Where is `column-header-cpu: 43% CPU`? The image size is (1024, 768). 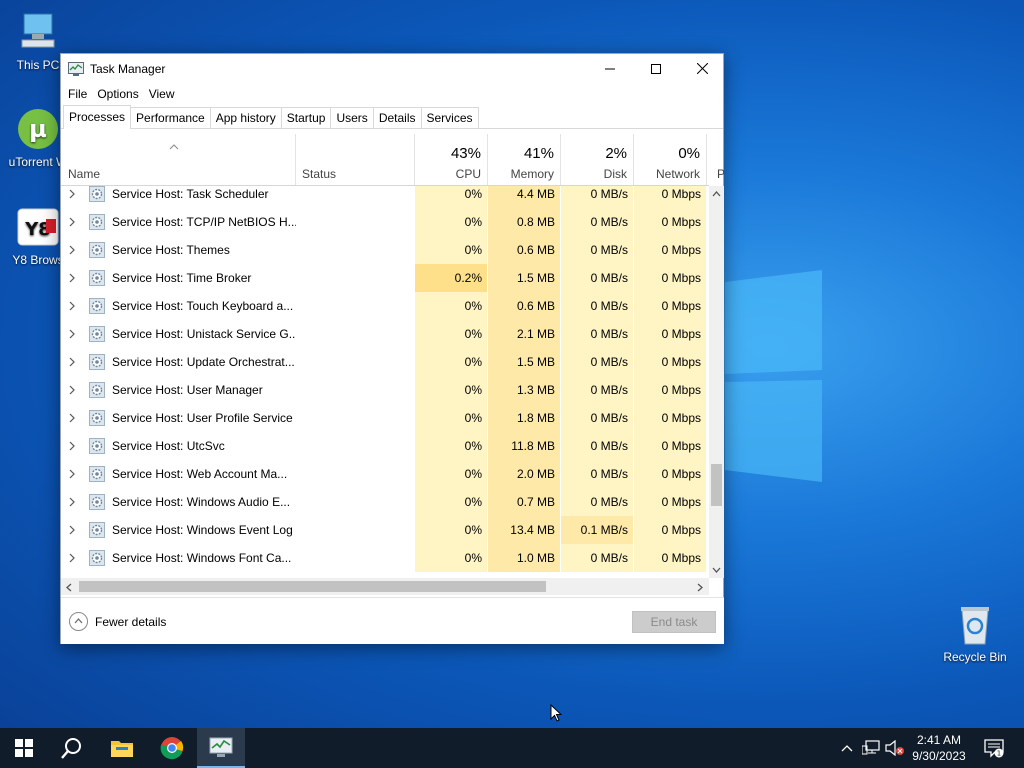
column-header-cpu: 43% CPU is located at coordinates (451, 160).